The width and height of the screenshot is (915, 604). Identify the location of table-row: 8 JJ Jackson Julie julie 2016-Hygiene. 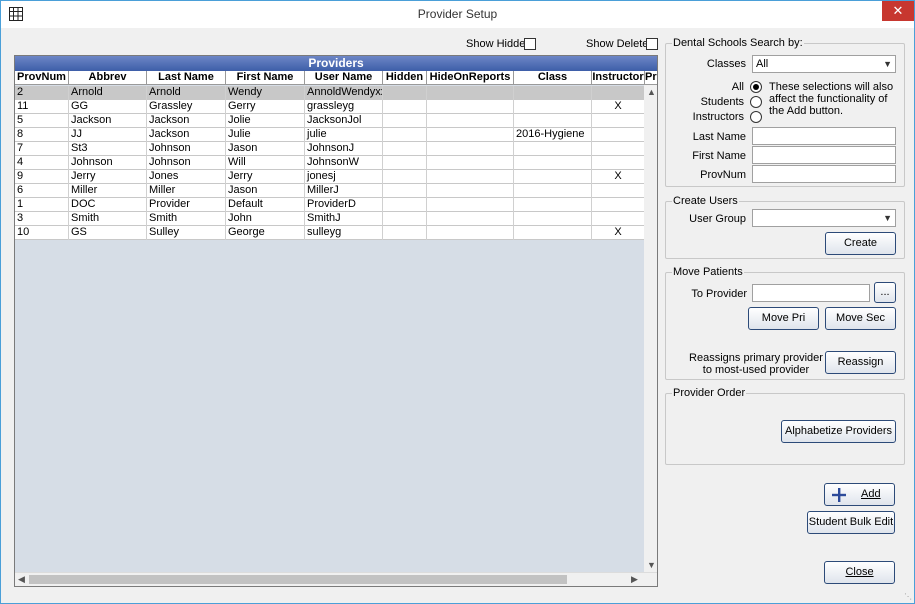
(330, 135).